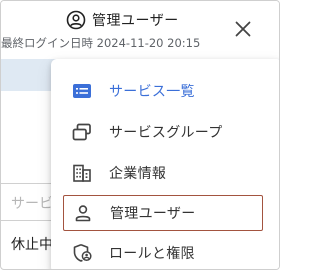 The image size is (320, 270). I want to click on person-icon, so click(83, 213).